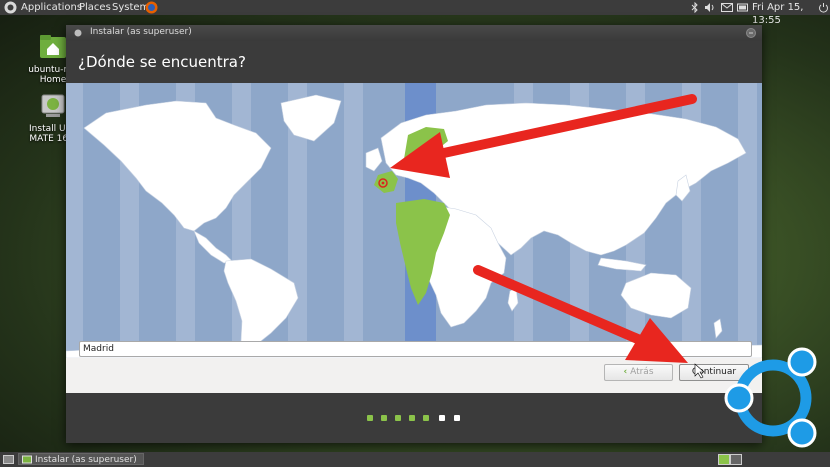 The width and height of the screenshot is (830, 467). What do you see at coordinates (695, 7) in the screenshot?
I see `bluetooth-icon` at bounding box center [695, 7].